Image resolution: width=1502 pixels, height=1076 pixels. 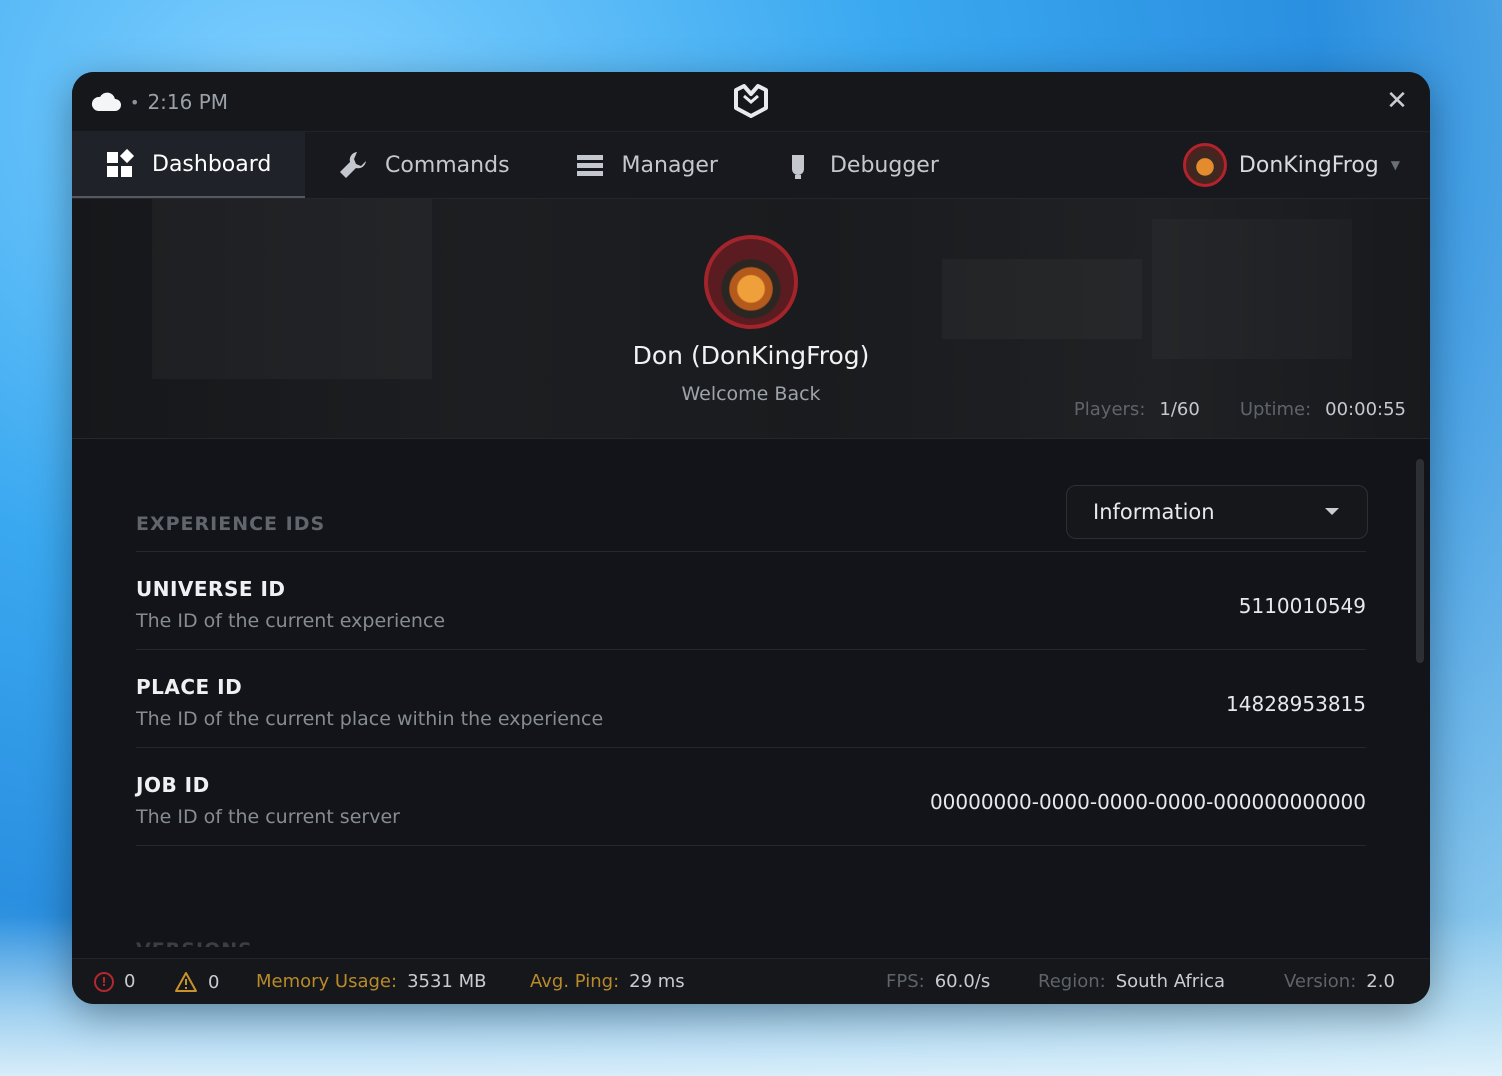 What do you see at coordinates (1154, 512) in the screenshot?
I see `info-select-value: Information` at bounding box center [1154, 512].